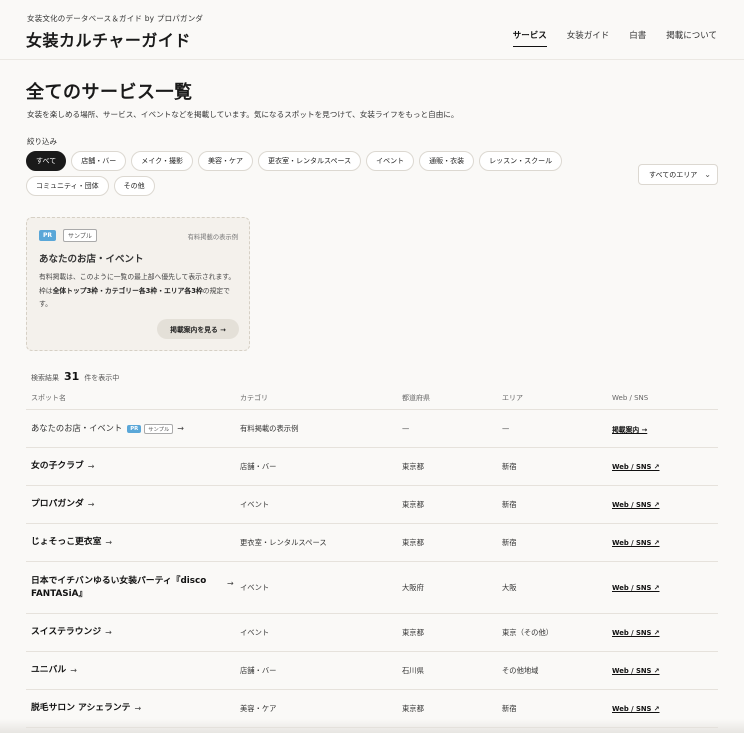 The height and width of the screenshot is (733, 744). What do you see at coordinates (162, 161) in the screenshot?
I see `chip-makeup-photo: メイク・撮影` at bounding box center [162, 161].